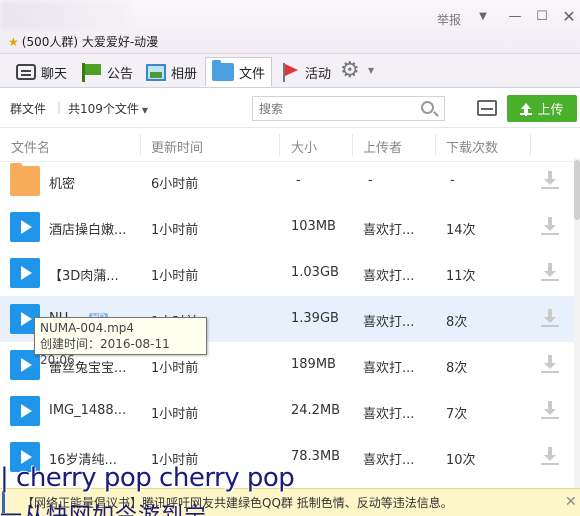 The image size is (580, 516). I want to click on upload-button: 上传, so click(542, 108).